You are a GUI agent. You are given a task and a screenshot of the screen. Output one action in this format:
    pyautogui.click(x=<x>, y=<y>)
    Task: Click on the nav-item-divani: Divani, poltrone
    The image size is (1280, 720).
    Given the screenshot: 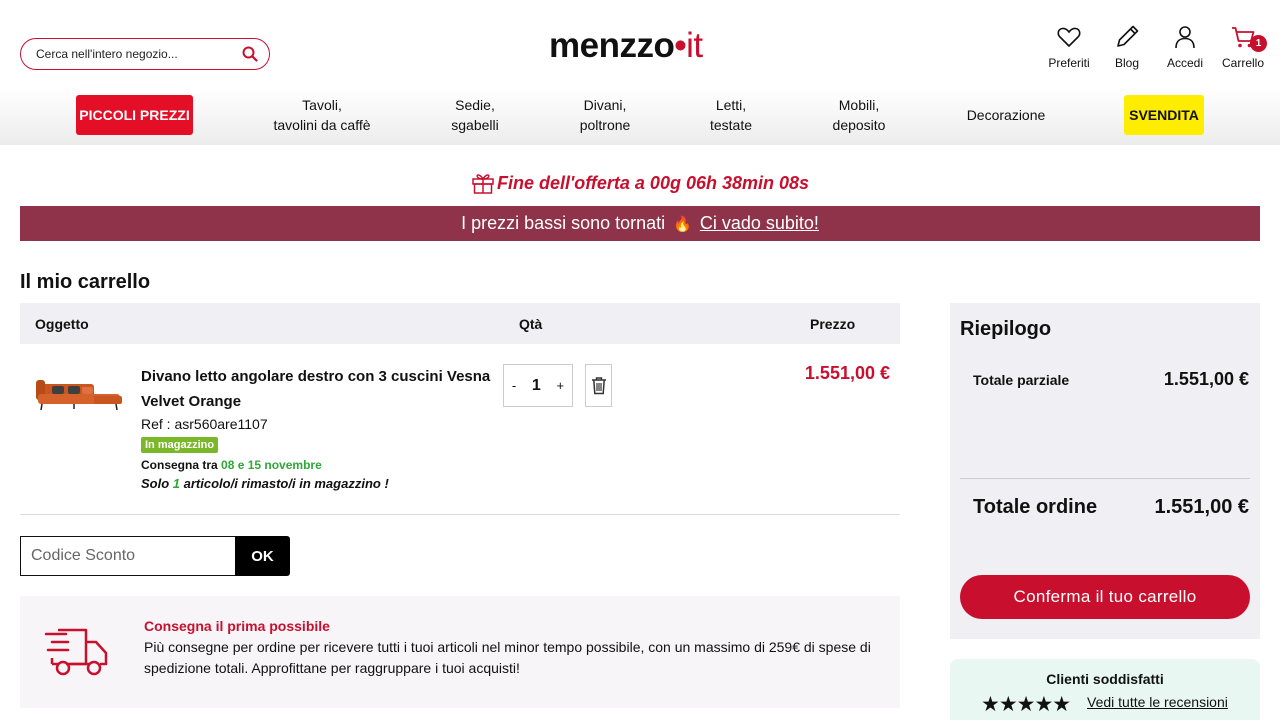 What is the action you would take?
    pyautogui.click(x=605, y=115)
    